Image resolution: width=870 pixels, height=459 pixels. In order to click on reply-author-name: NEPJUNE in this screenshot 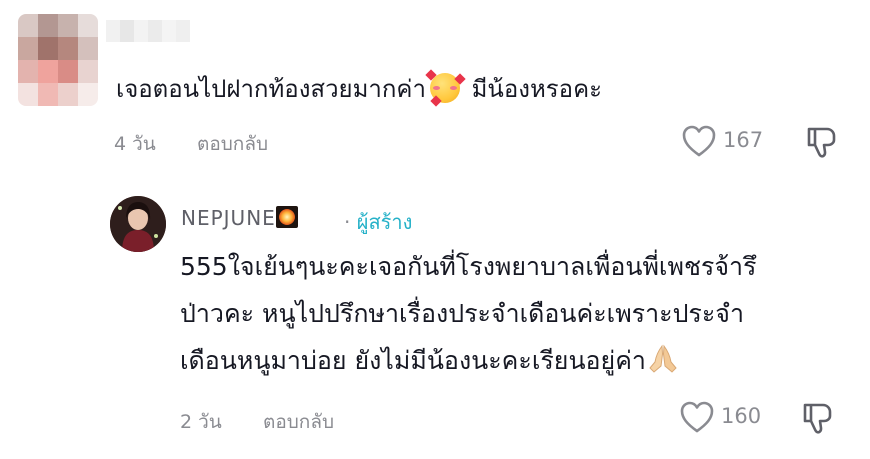, I will do `click(239, 218)`.